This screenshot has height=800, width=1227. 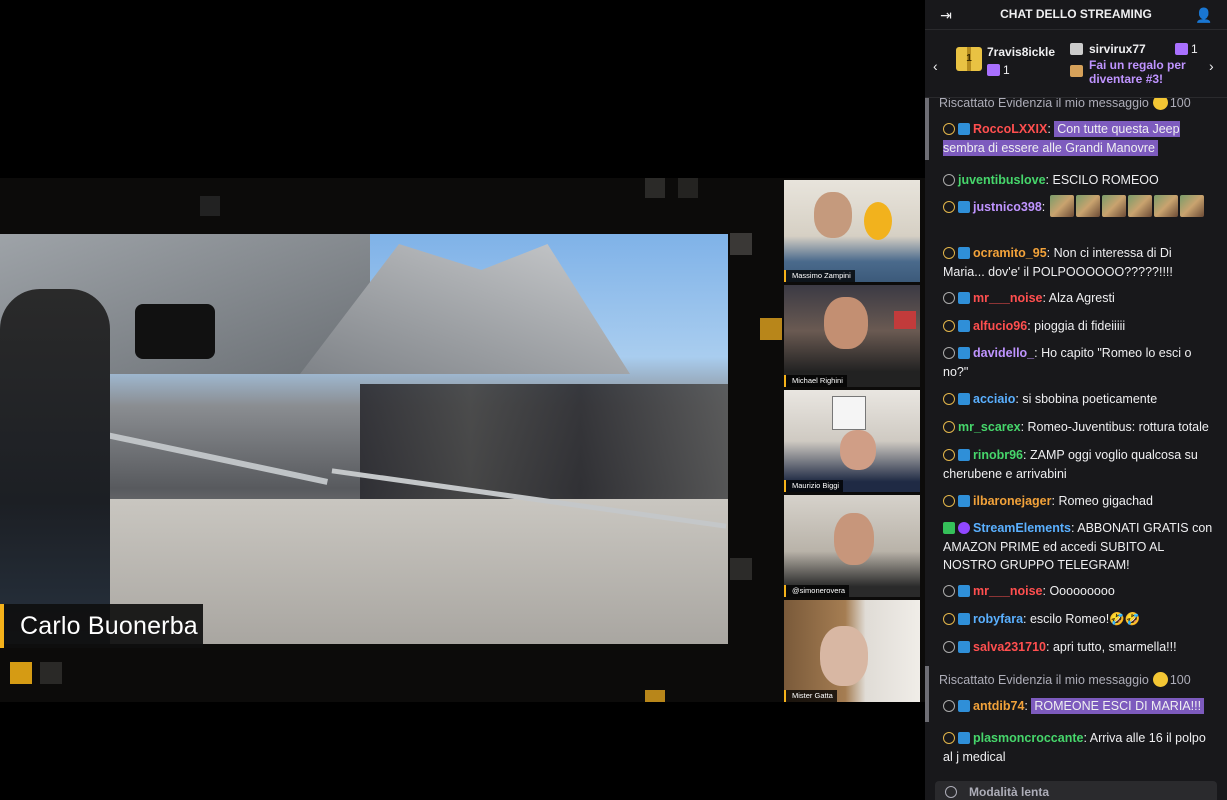 I want to click on chat-message: antdib74: ROMEONE ESCI DI MARIA!!!, so click(x=1079, y=706).